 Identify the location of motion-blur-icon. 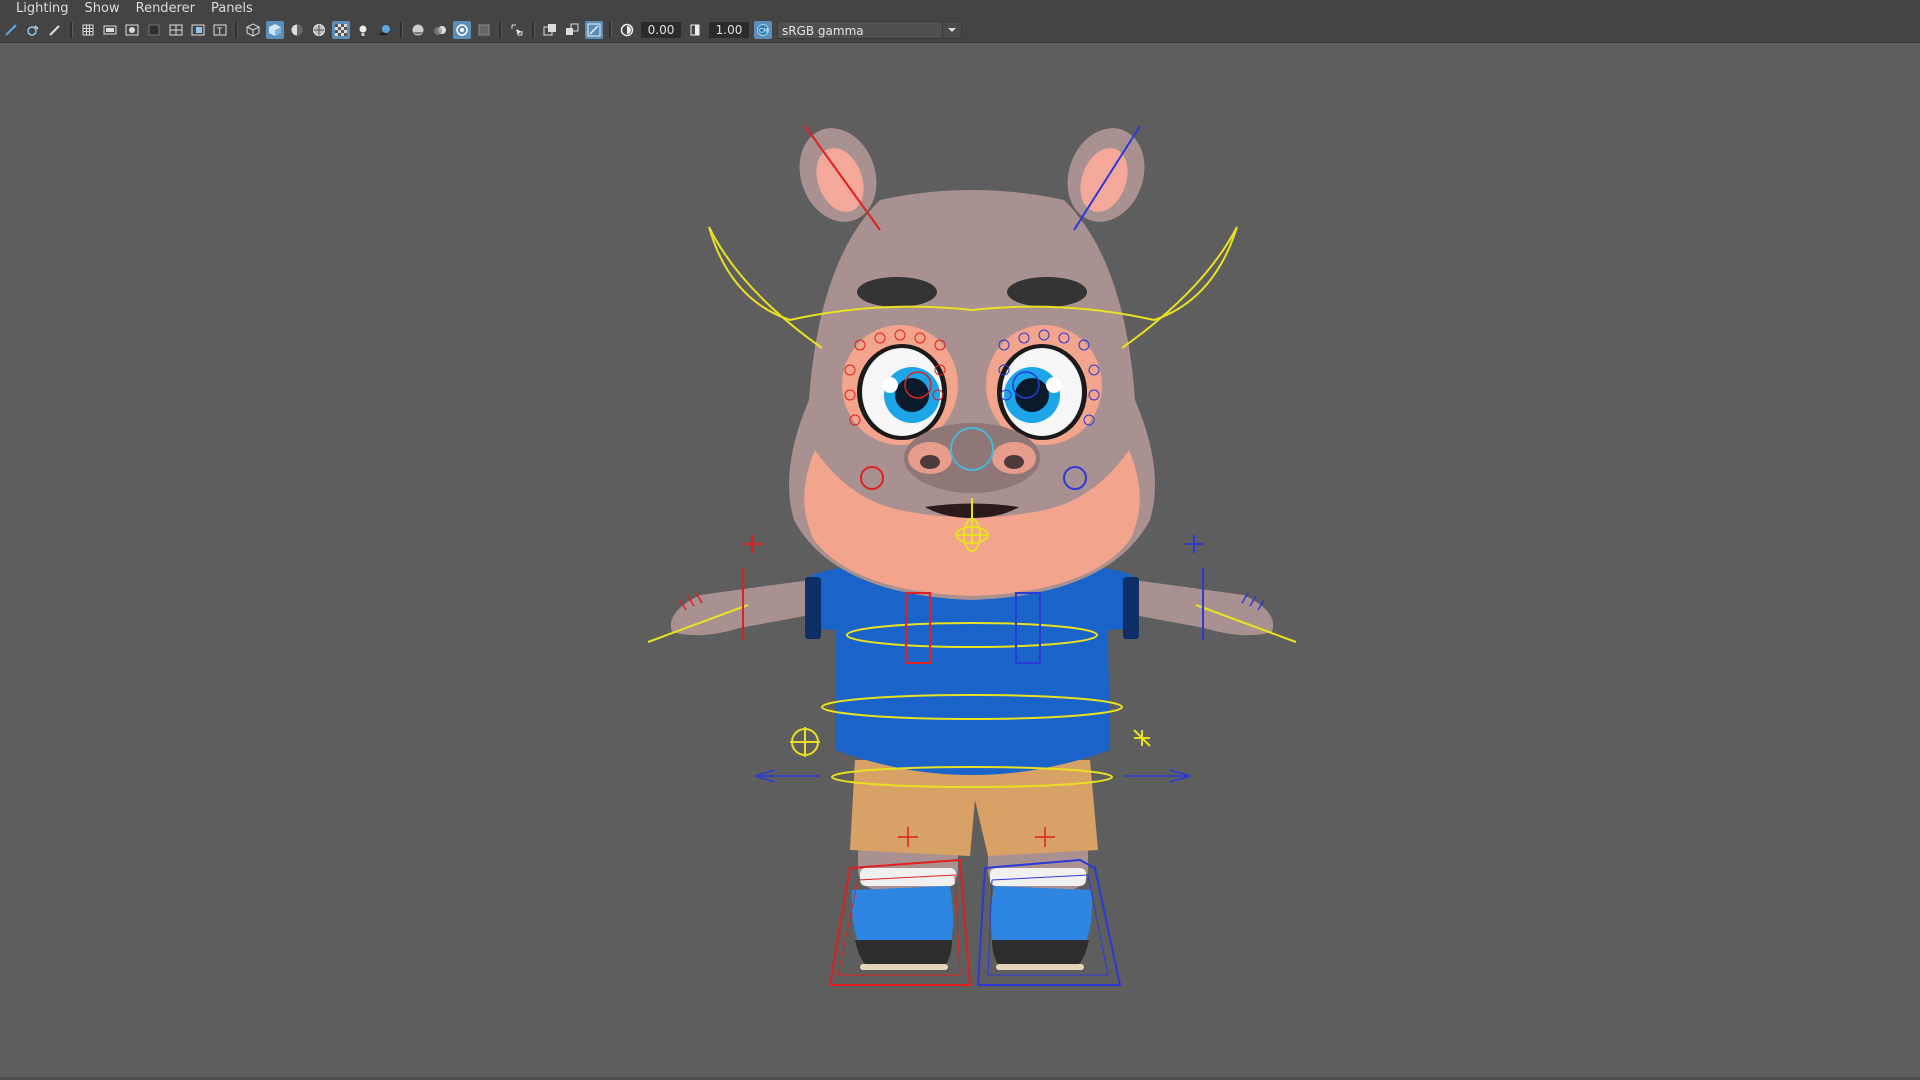
(440, 30).